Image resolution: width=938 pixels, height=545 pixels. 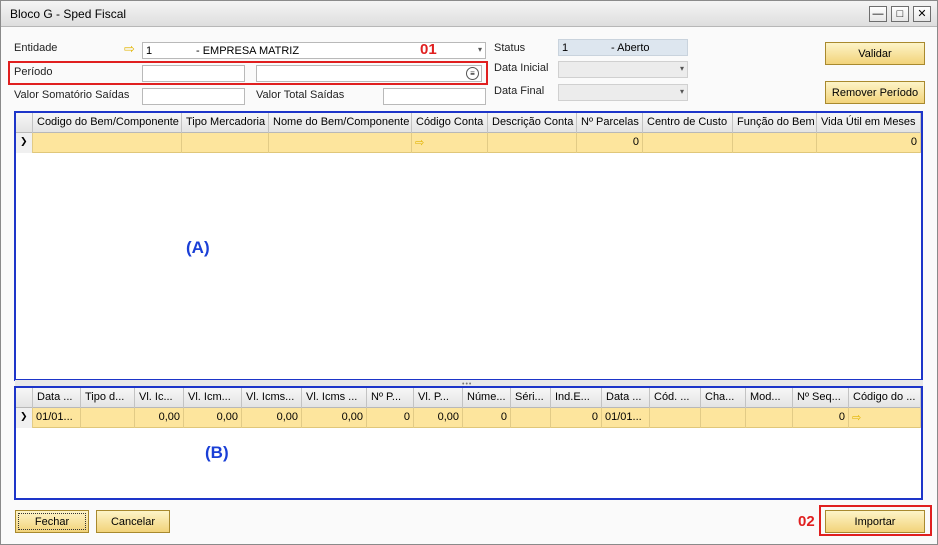 I want to click on grid-a-col-header: Função do Bem, so click(x=775, y=123).